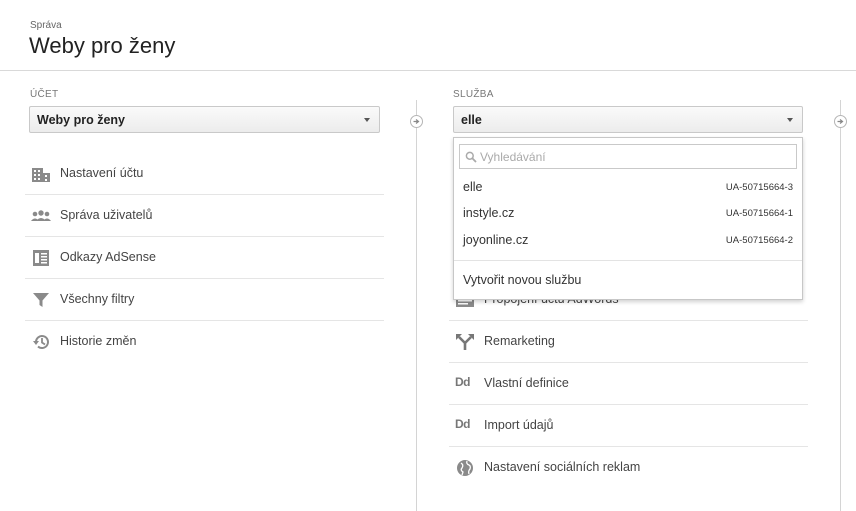  What do you see at coordinates (204, 341) in the screenshot?
I see `account-item-history: Historie změn` at bounding box center [204, 341].